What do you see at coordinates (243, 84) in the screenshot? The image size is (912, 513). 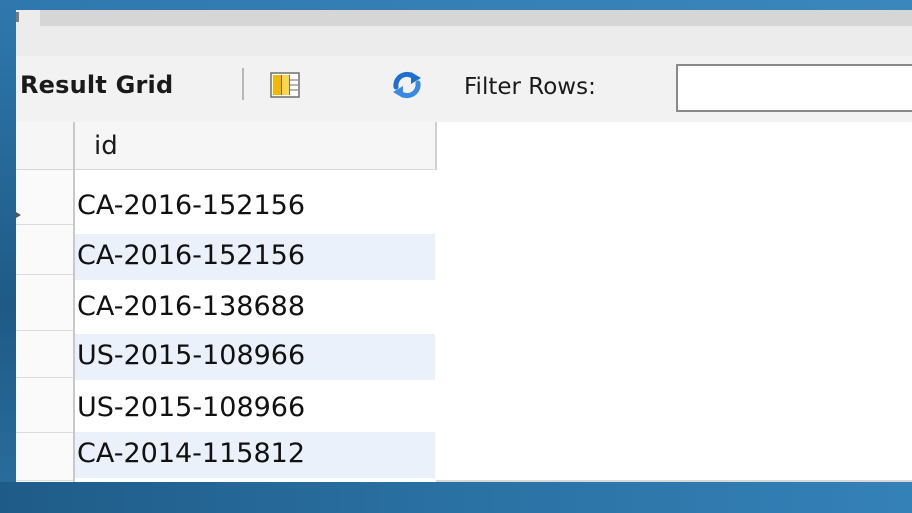 I see `toolbar-separator` at bounding box center [243, 84].